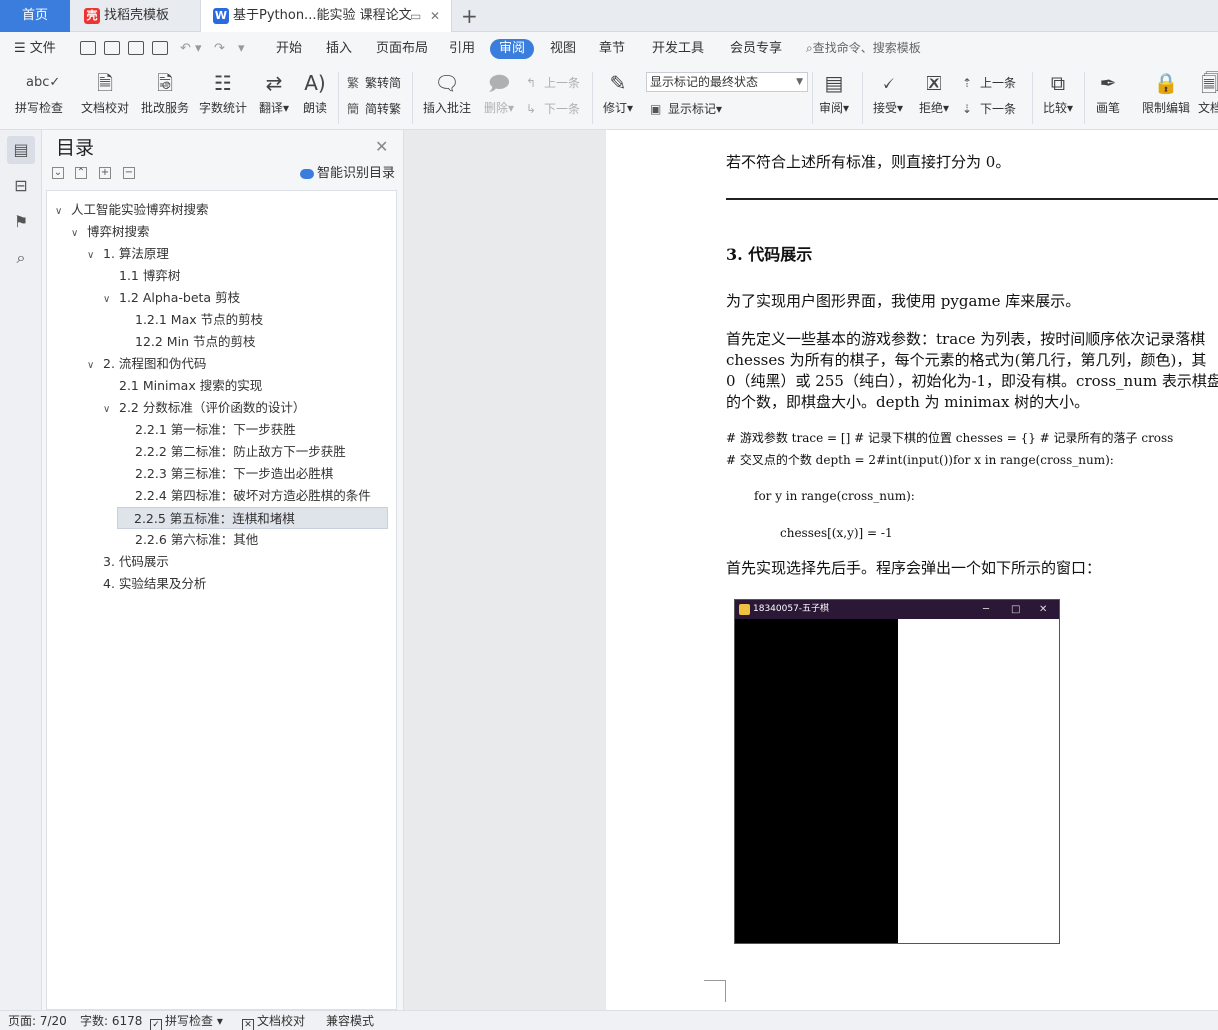 The image size is (1218, 1030). I want to click on toc-item: 2.2.1 第一标准：下一步获胜, so click(207, 430).